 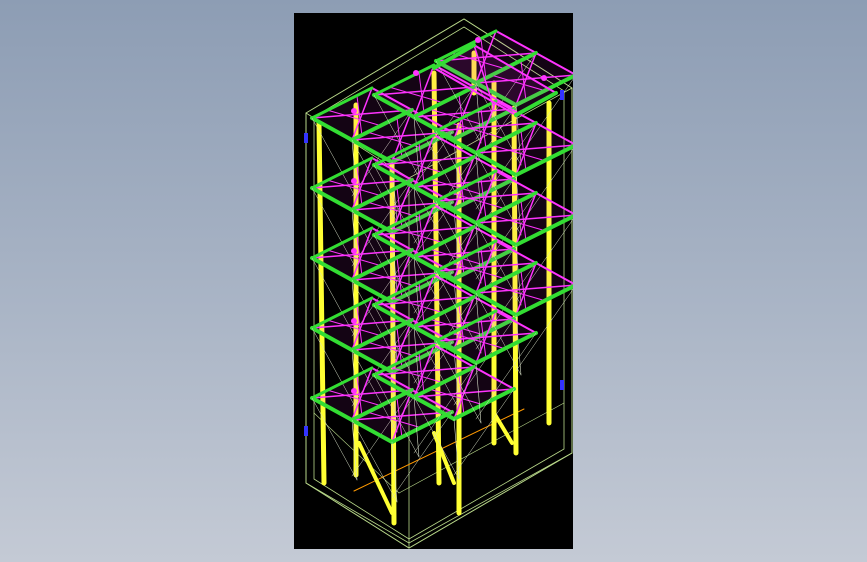 I want to click on enclosure-edge, so click(x=490, y=498).